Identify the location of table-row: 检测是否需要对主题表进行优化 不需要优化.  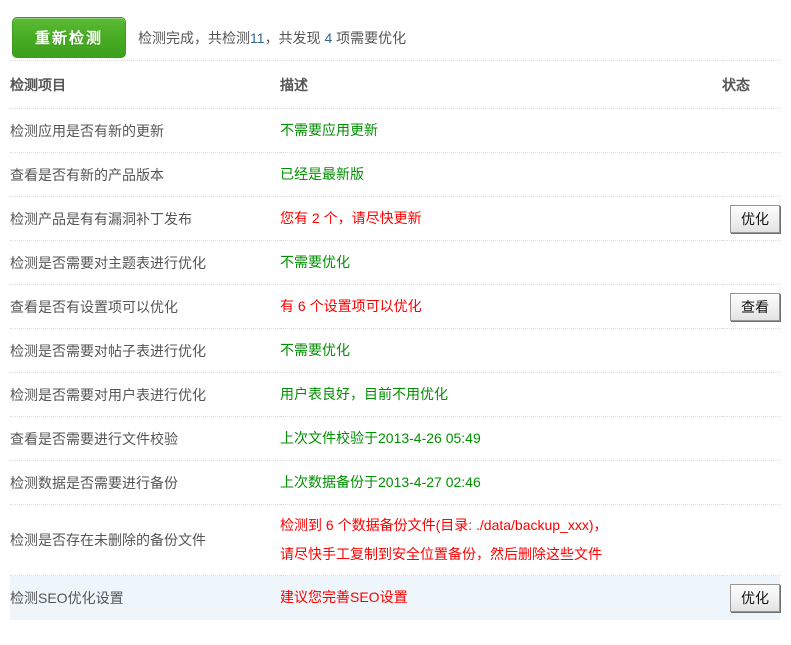
(395, 262).